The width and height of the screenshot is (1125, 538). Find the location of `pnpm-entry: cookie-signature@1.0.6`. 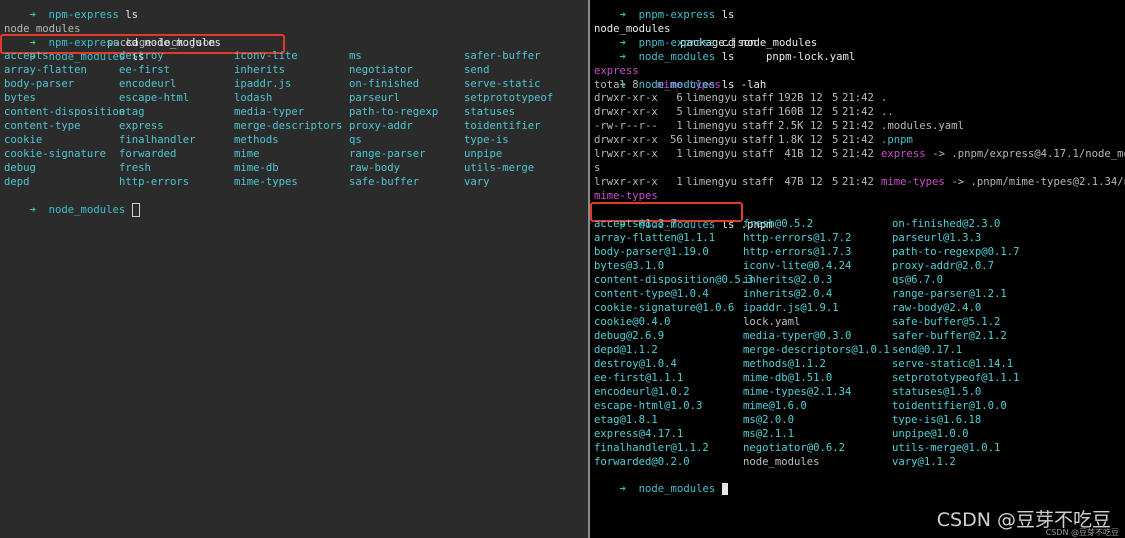

pnpm-entry: cookie-signature@1.0.6 is located at coordinates (664, 308).